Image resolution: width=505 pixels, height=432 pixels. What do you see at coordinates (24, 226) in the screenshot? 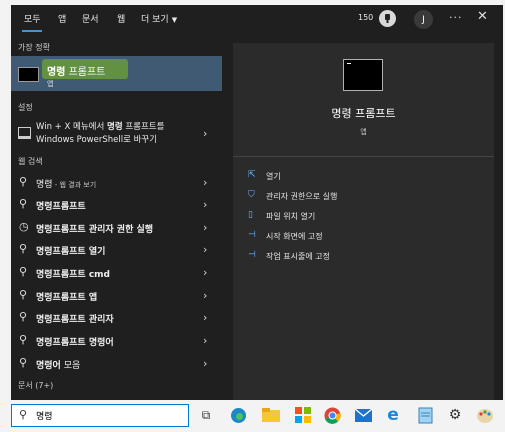
I see `history-icon: ◷` at bounding box center [24, 226].